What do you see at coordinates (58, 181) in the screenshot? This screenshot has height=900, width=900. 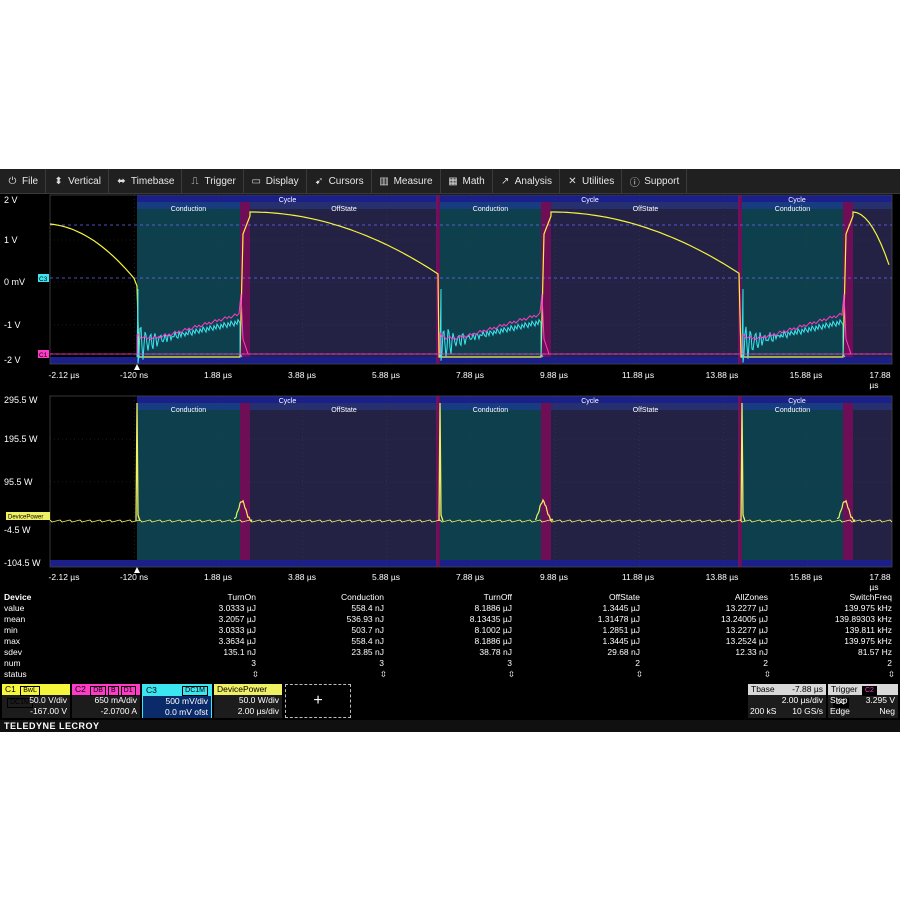 I see `vertical-arrows-icon: ⬍` at bounding box center [58, 181].